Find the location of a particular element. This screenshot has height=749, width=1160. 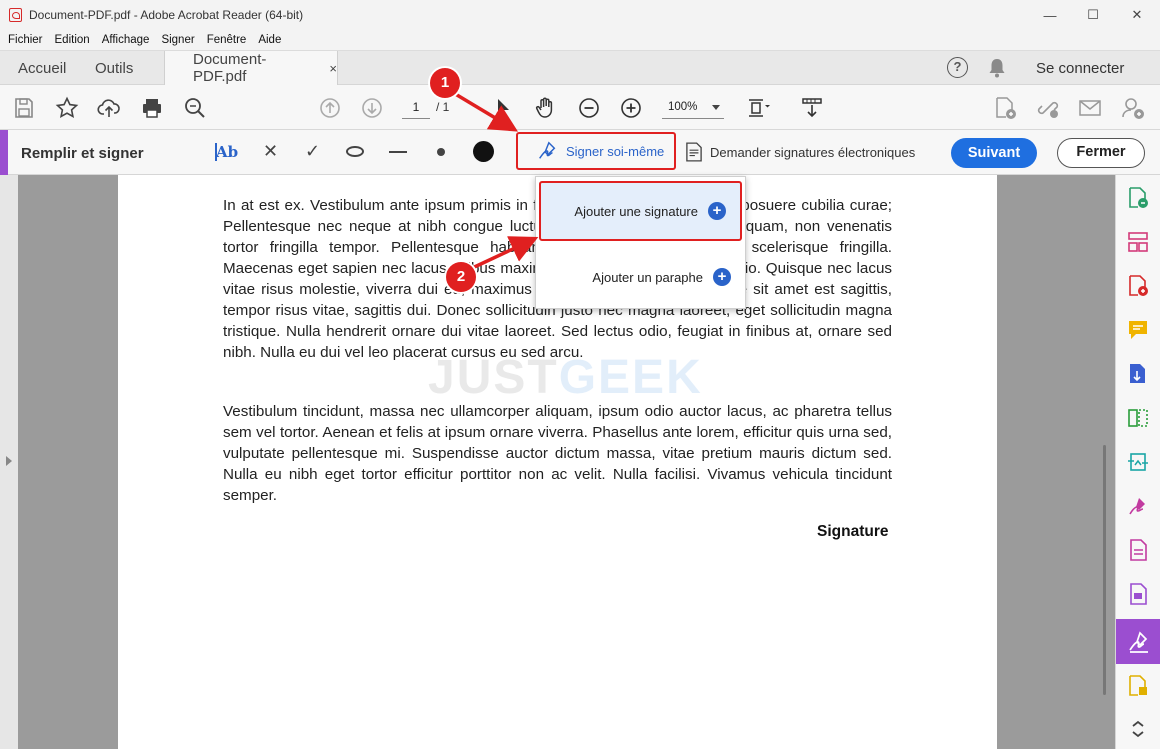

main-toolbar: 1 / 1 100% is located at coordinates (580, 107).